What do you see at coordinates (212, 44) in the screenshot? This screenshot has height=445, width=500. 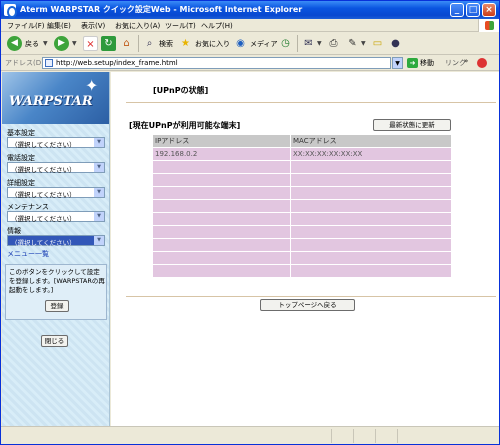 I see `favorites-button-label: お気に入り` at bounding box center [212, 44].